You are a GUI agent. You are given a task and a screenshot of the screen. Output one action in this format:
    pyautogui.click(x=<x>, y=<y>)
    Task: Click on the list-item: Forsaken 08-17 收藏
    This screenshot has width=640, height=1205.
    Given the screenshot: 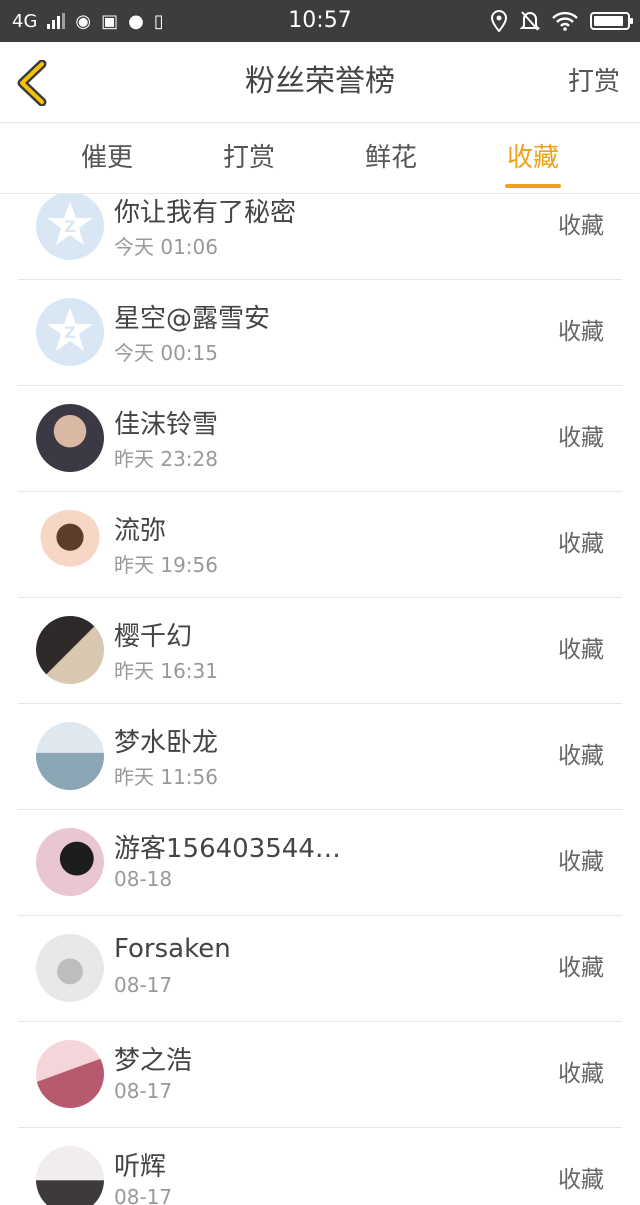 What is the action you would take?
    pyautogui.click(x=320, y=969)
    